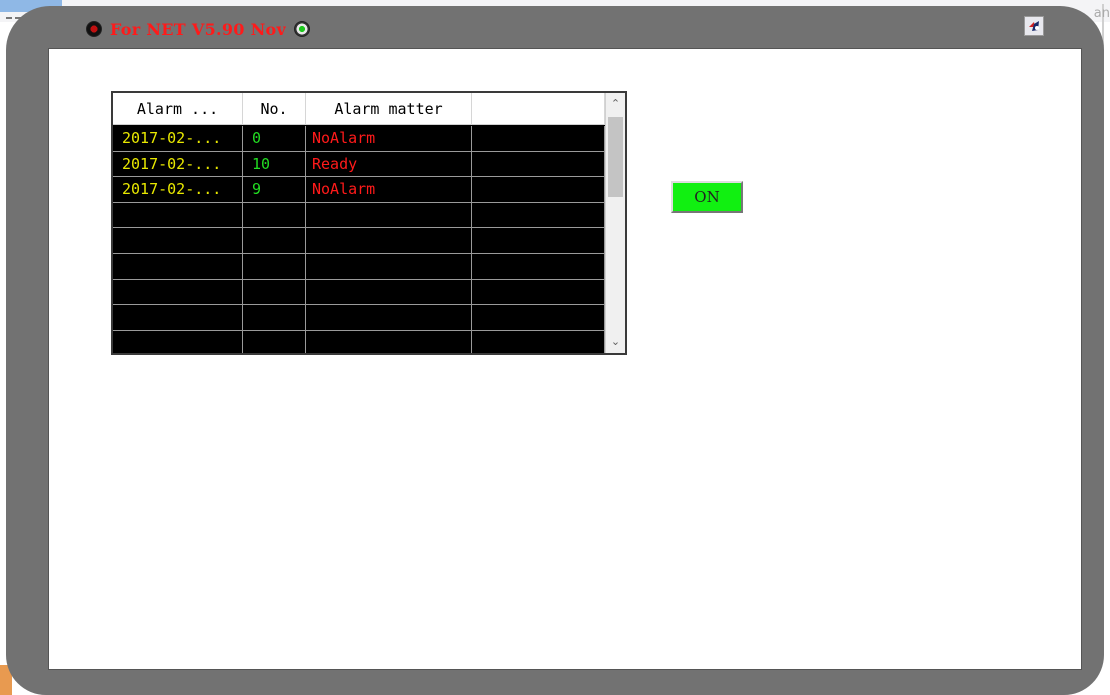 Image resolution: width=1110 pixels, height=695 pixels. What do you see at coordinates (615, 157) in the screenshot?
I see `scrollbar-thumb` at bounding box center [615, 157].